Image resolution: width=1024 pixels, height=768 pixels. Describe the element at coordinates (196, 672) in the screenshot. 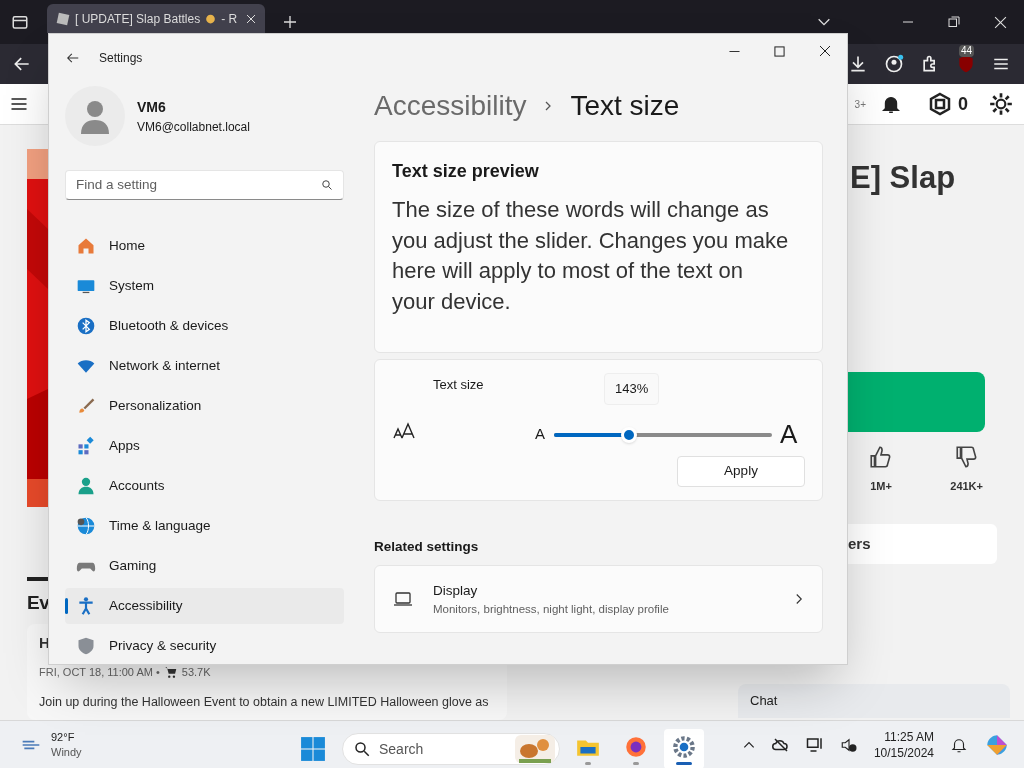

I see `visit-count: 53.7K` at that location.